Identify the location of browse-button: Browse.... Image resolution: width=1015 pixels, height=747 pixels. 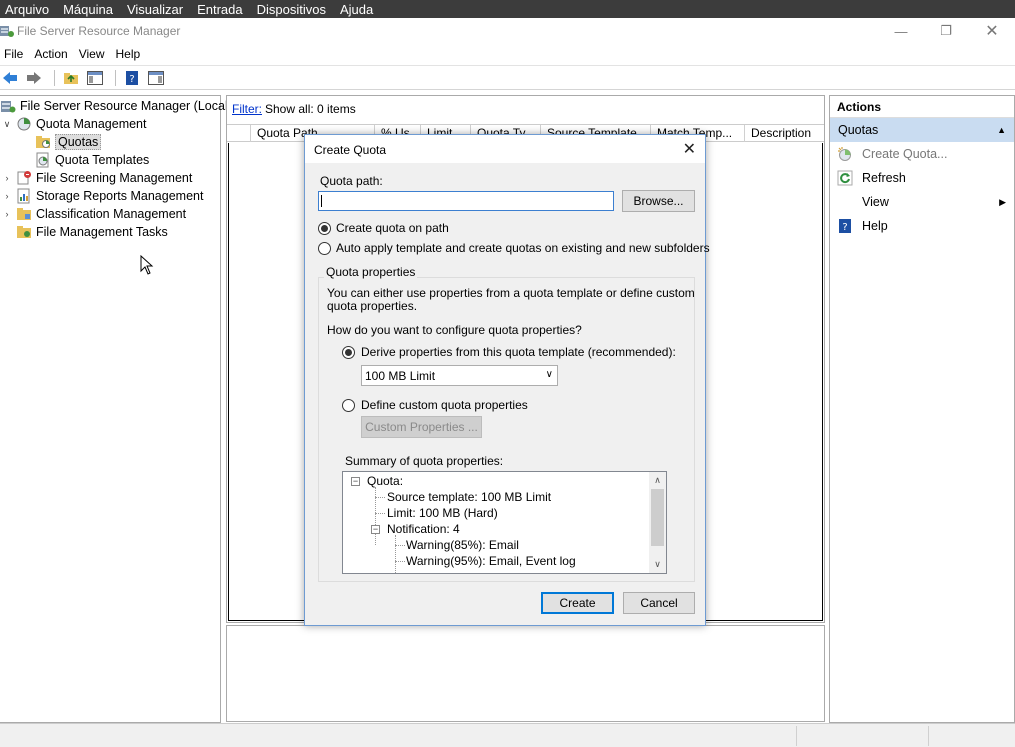
(658, 201).